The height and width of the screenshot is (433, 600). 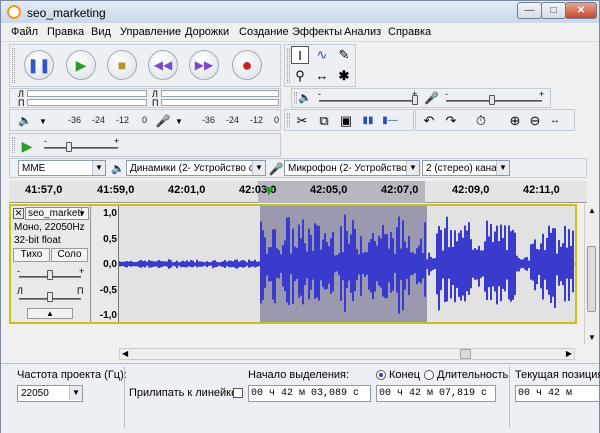 I want to click on stop-icon: ■, so click(x=122, y=65).